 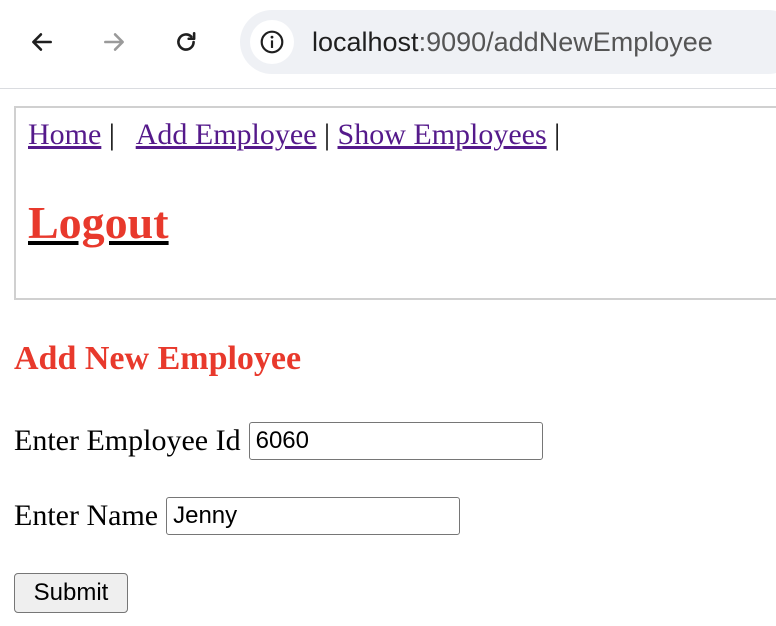 I want to click on nav-links: Home | Add Employee | Show Employees |, so click(x=294, y=135).